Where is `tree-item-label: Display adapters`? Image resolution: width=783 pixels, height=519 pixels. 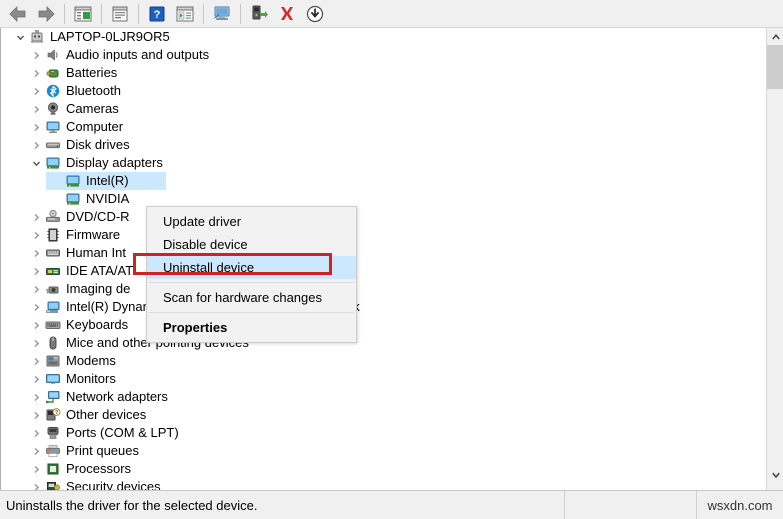 tree-item-label: Display adapters is located at coordinates (114, 162).